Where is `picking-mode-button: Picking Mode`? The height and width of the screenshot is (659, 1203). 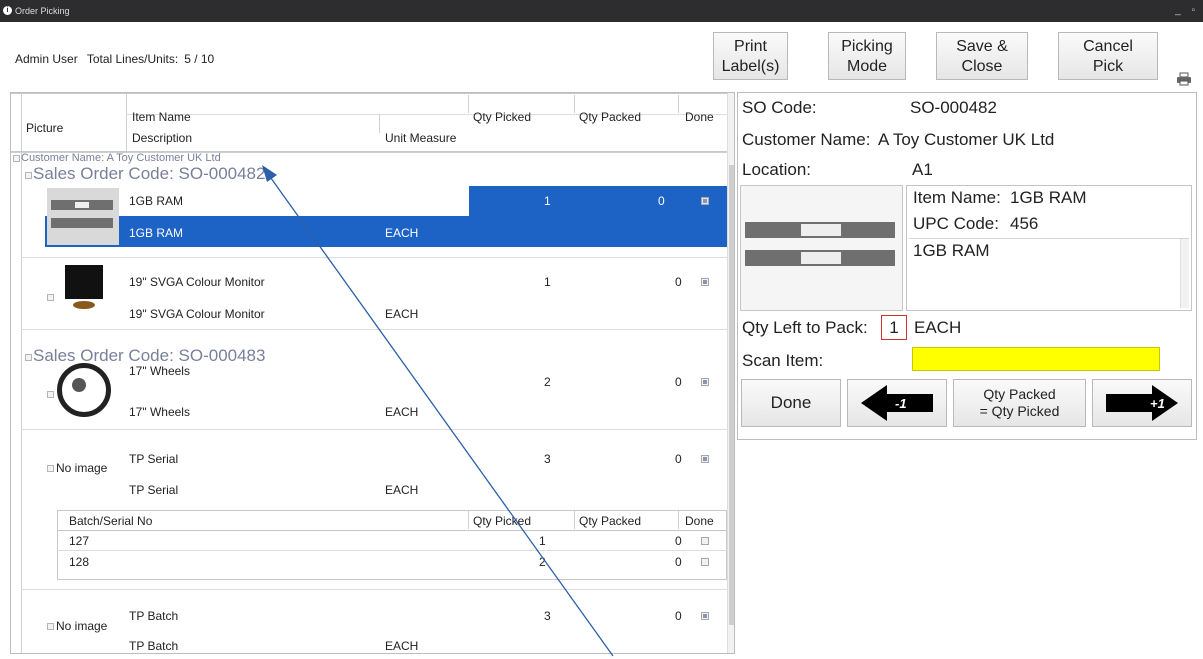 picking-mode-button: Picking Mode is located at coordinates (867, 56).